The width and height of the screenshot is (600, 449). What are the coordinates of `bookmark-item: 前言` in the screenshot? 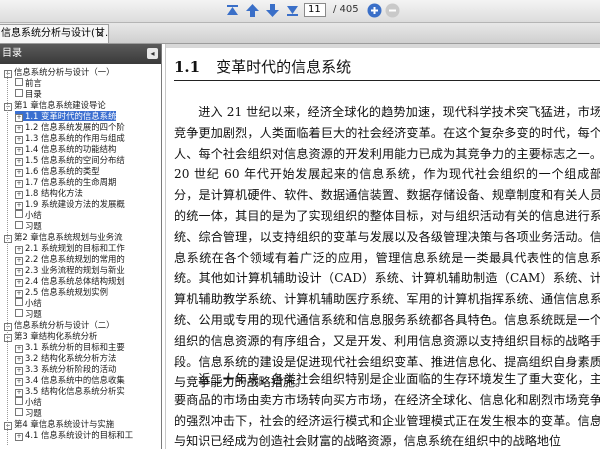 It's located at (28, 83).